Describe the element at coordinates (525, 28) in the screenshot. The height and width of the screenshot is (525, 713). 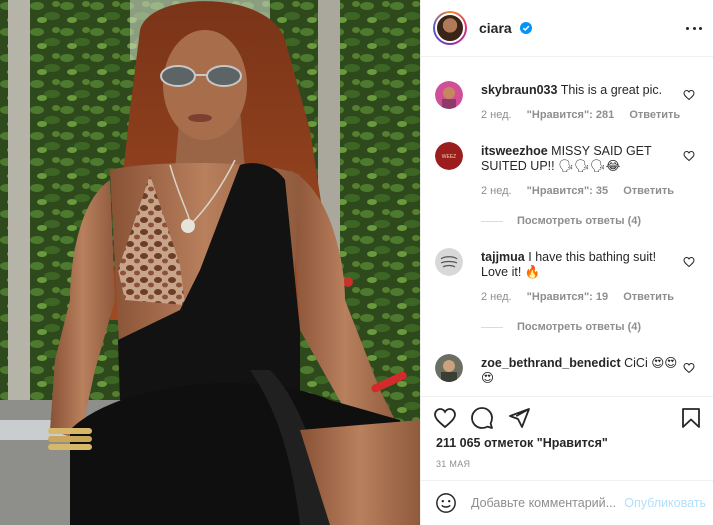
I see `verified-badge-icon` at that location.